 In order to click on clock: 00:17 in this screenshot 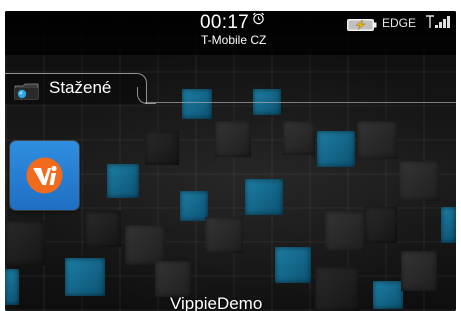, I will do `click(255, 22)`.